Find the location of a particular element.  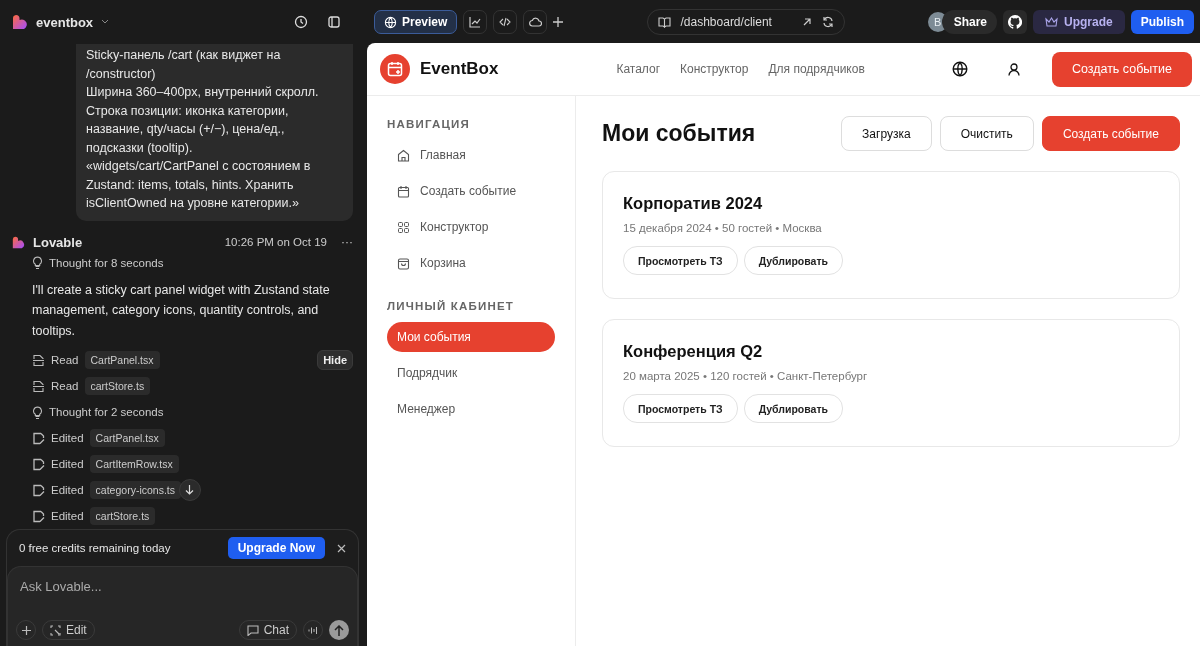

brand-logo-icon is located at coordinates (395, 69).